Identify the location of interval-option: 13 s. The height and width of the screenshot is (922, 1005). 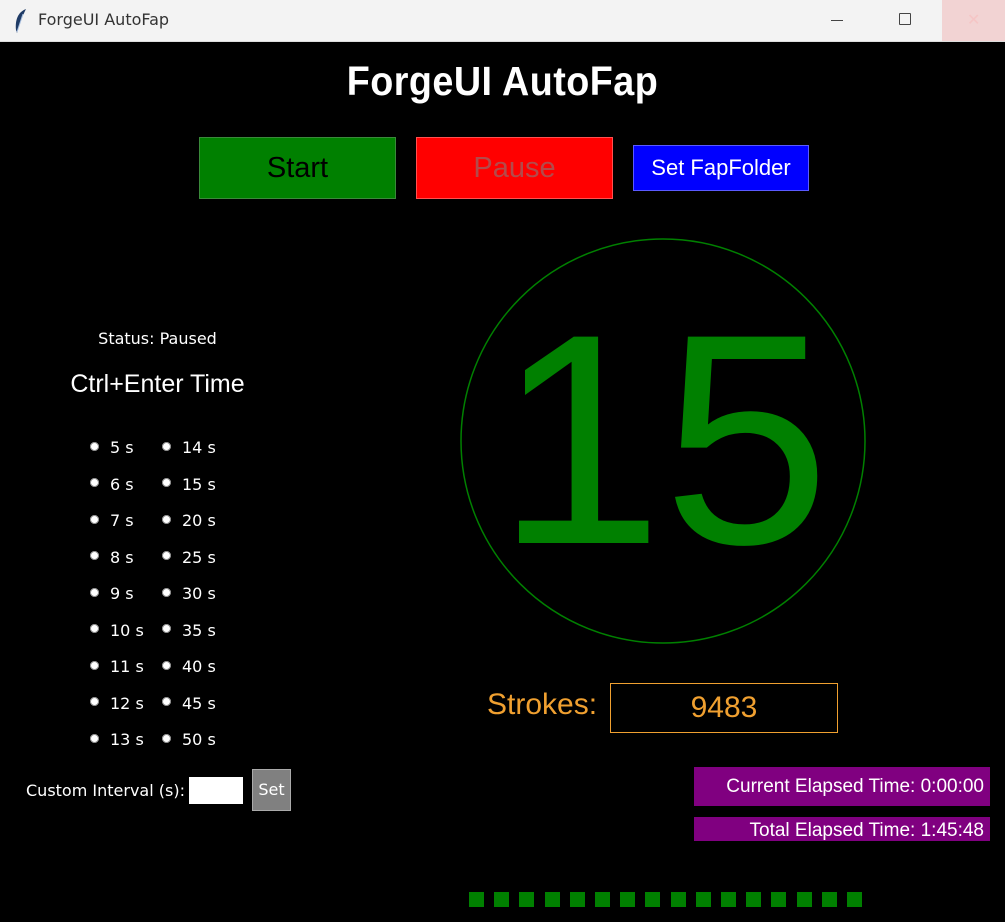
(117, 739).